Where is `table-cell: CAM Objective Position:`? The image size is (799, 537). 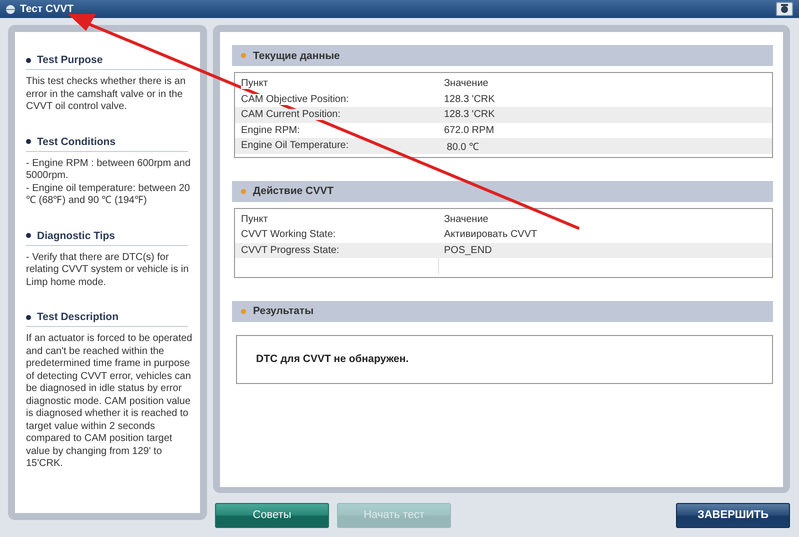 table-cell: CAM Objective Position: is located at coordinates (295, 99).